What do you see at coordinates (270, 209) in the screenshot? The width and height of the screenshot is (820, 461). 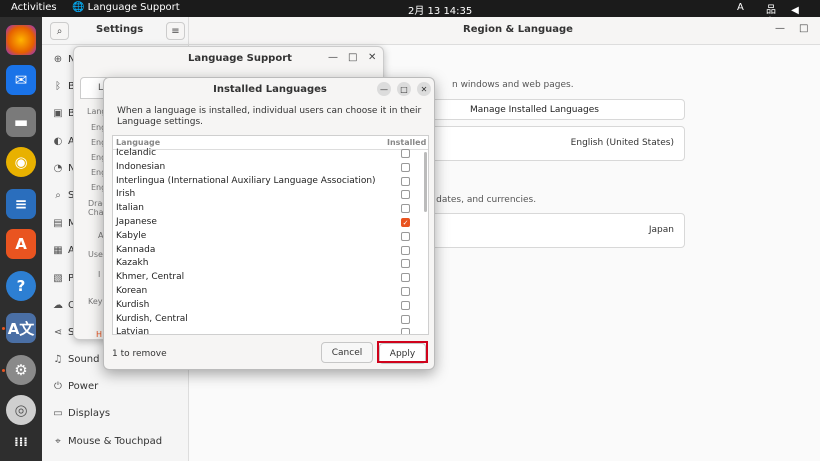 I see `list-item: Italian` at bounding box center [270, 209].